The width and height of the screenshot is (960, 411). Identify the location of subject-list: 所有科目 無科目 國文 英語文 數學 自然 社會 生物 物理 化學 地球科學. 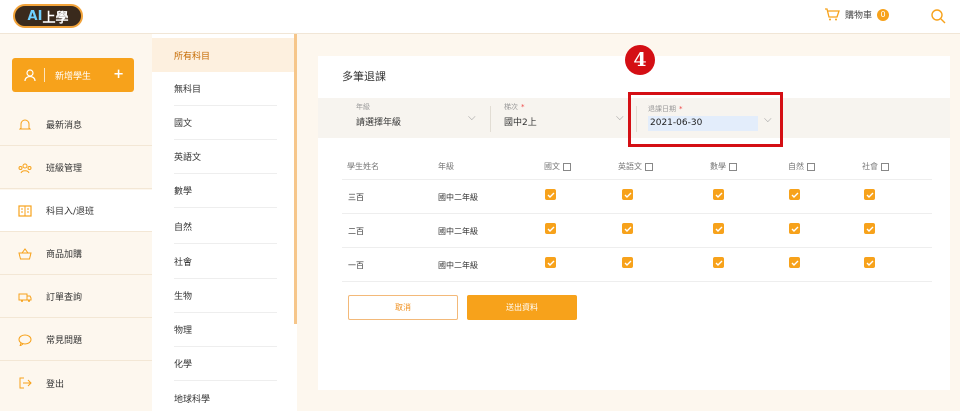
(224, 222).